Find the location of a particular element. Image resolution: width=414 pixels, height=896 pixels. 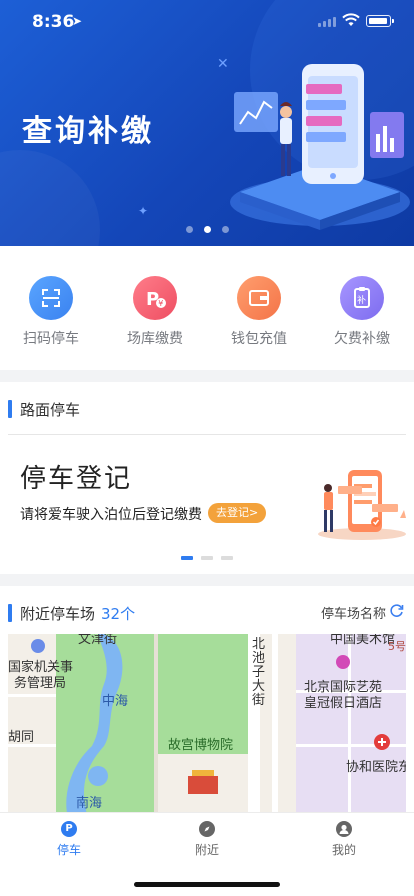

go-register-button: 去登记> is located at coordinates (237, 513).